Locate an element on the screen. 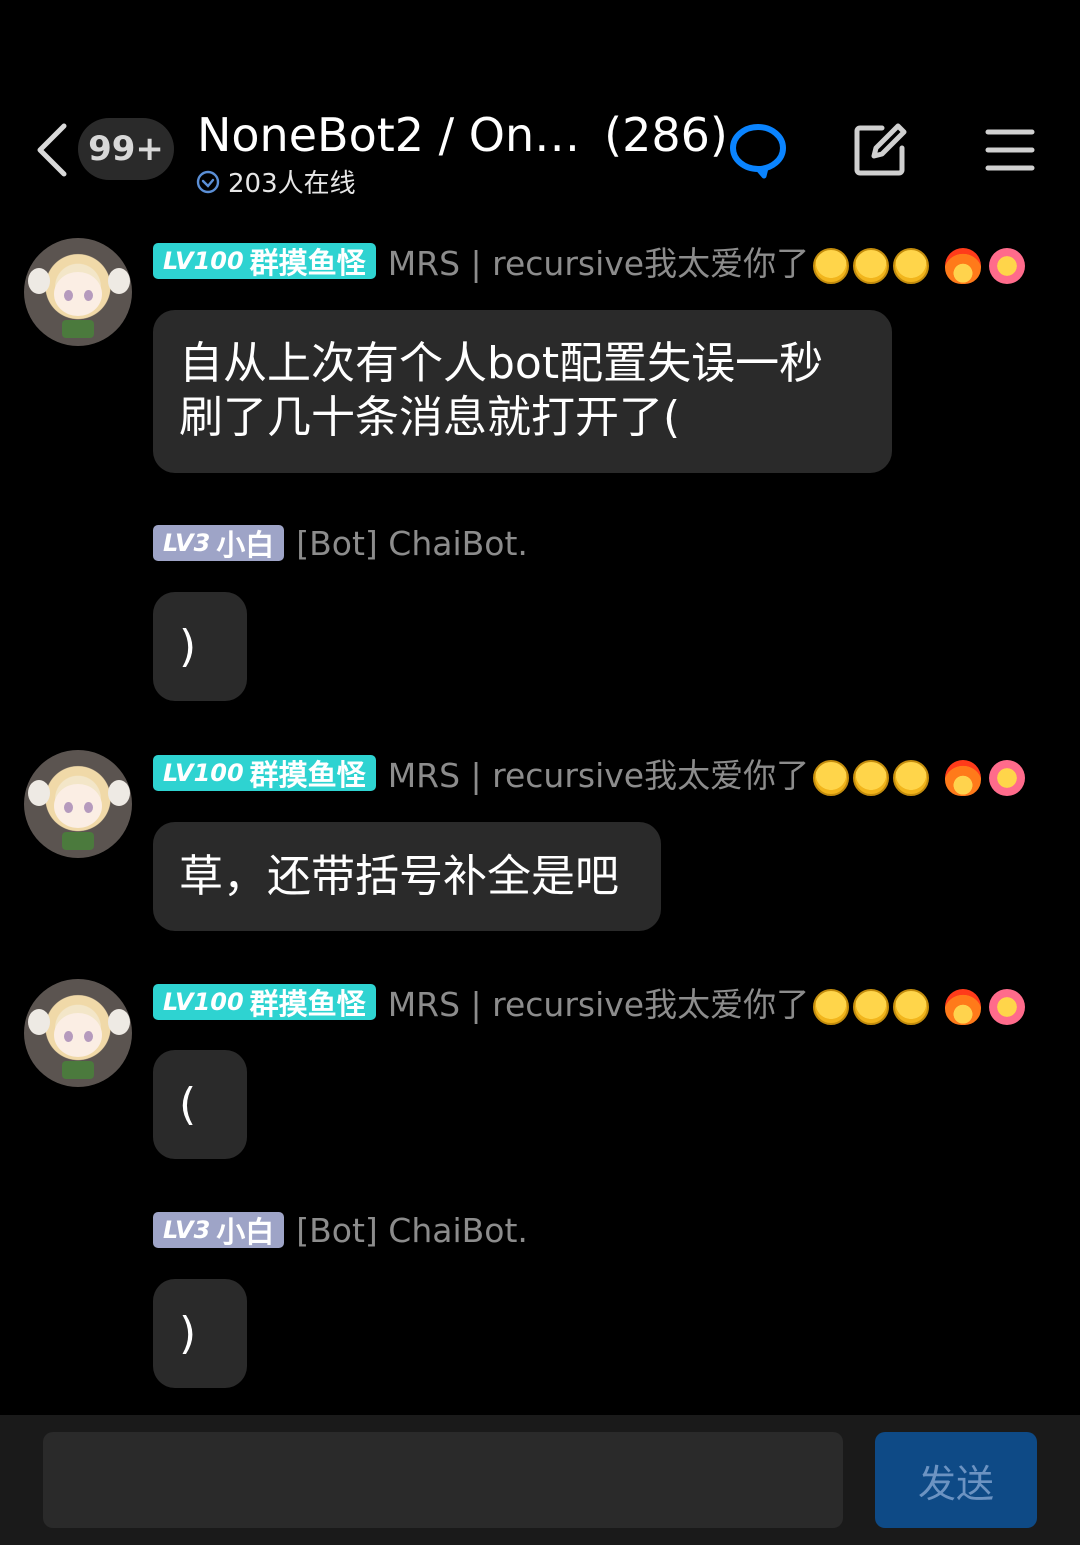 This screenshot has width=1080, height=1545. chevron-left-icon is located at coordinates (52, 150).